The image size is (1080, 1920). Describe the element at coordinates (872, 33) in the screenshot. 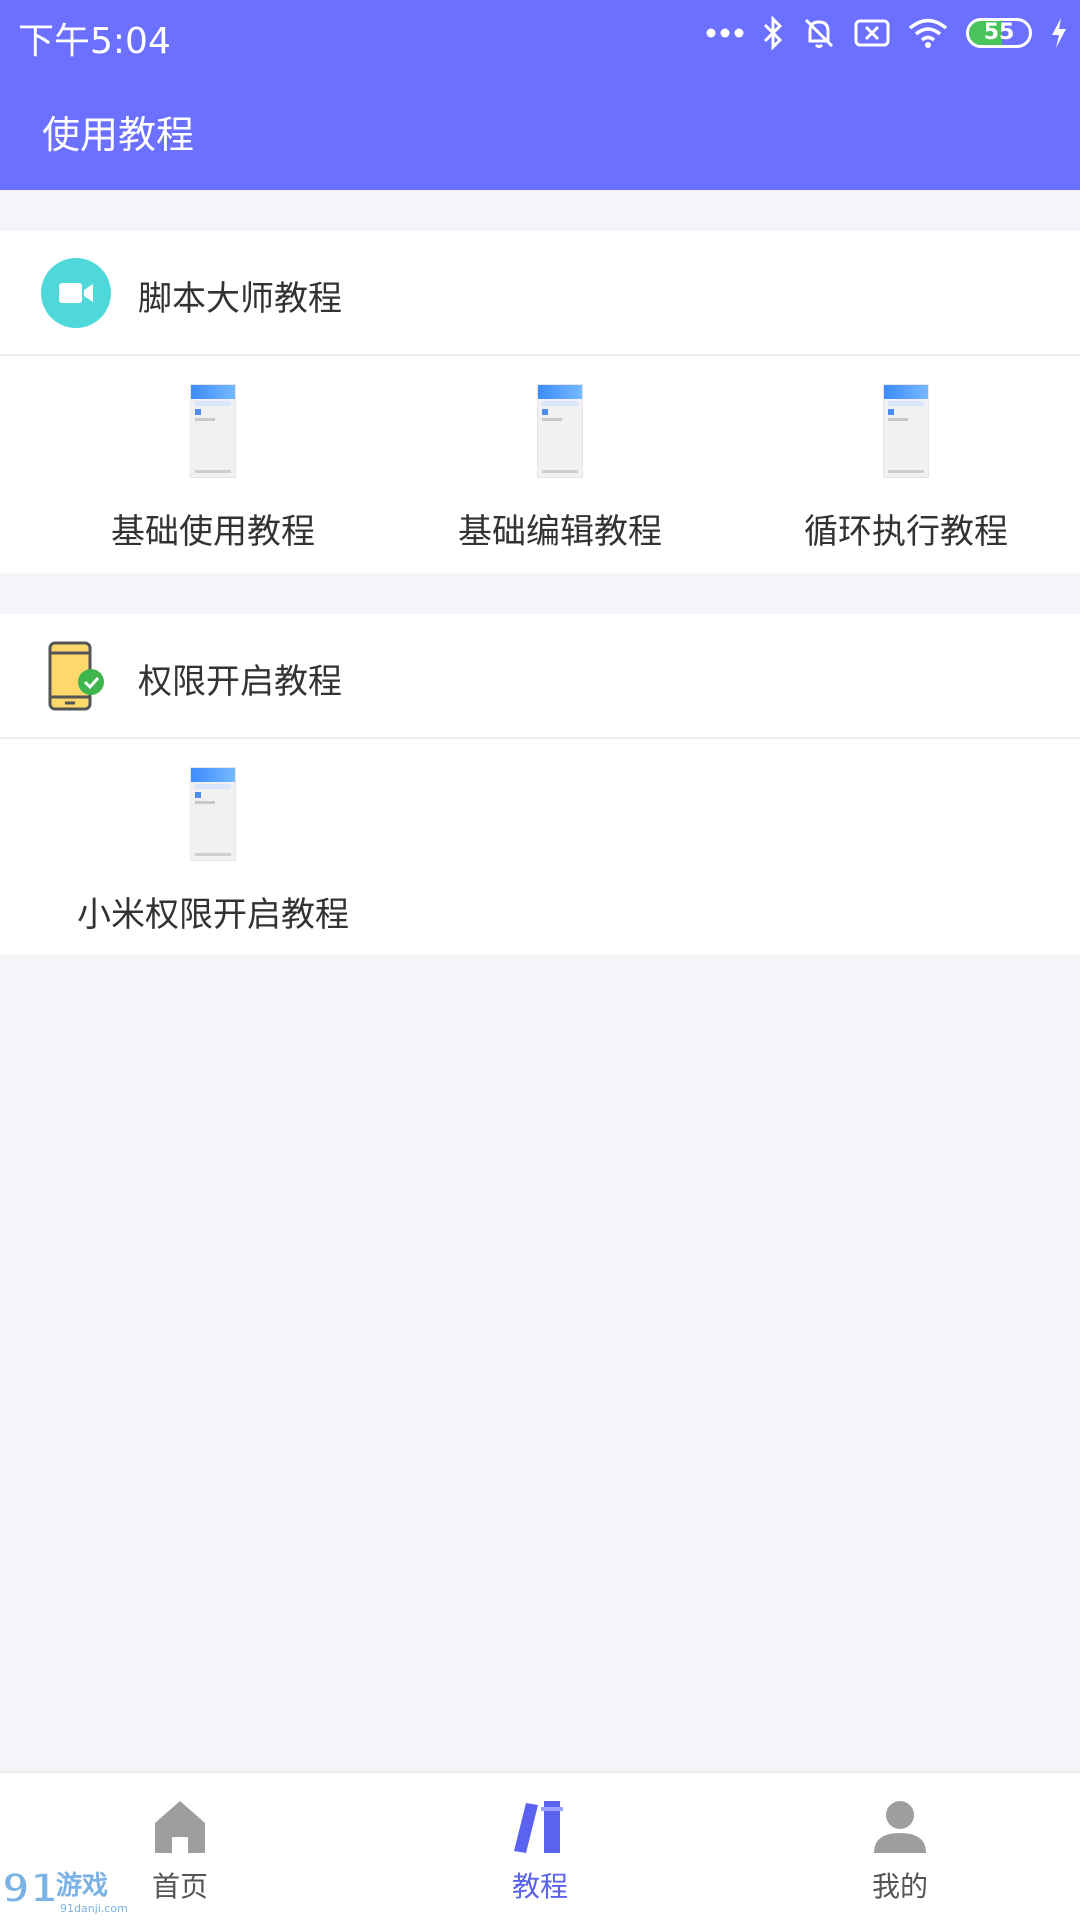

I see `sim-icon` at that location.